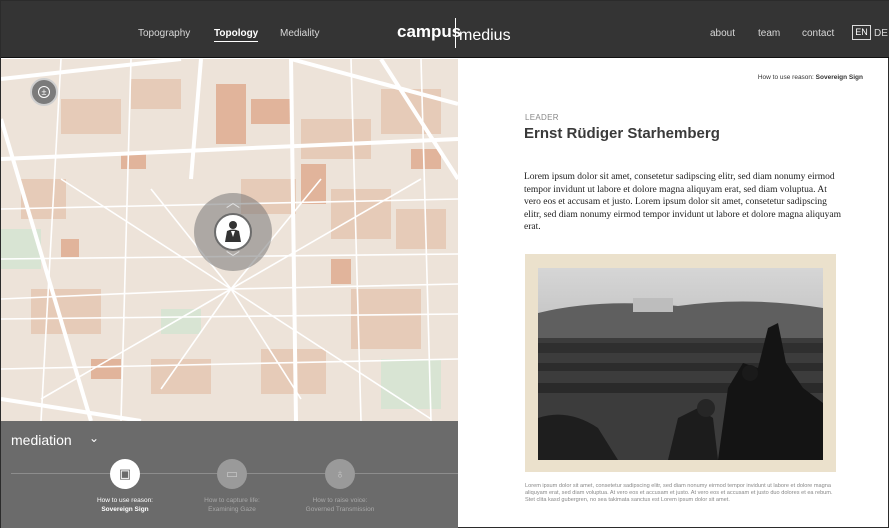 Image resolution: width=889 pixels, height=528 pixels. Describe the element at coordinates (236, 35) in the screenshot. I see `nav-topology: Topology` at that location.